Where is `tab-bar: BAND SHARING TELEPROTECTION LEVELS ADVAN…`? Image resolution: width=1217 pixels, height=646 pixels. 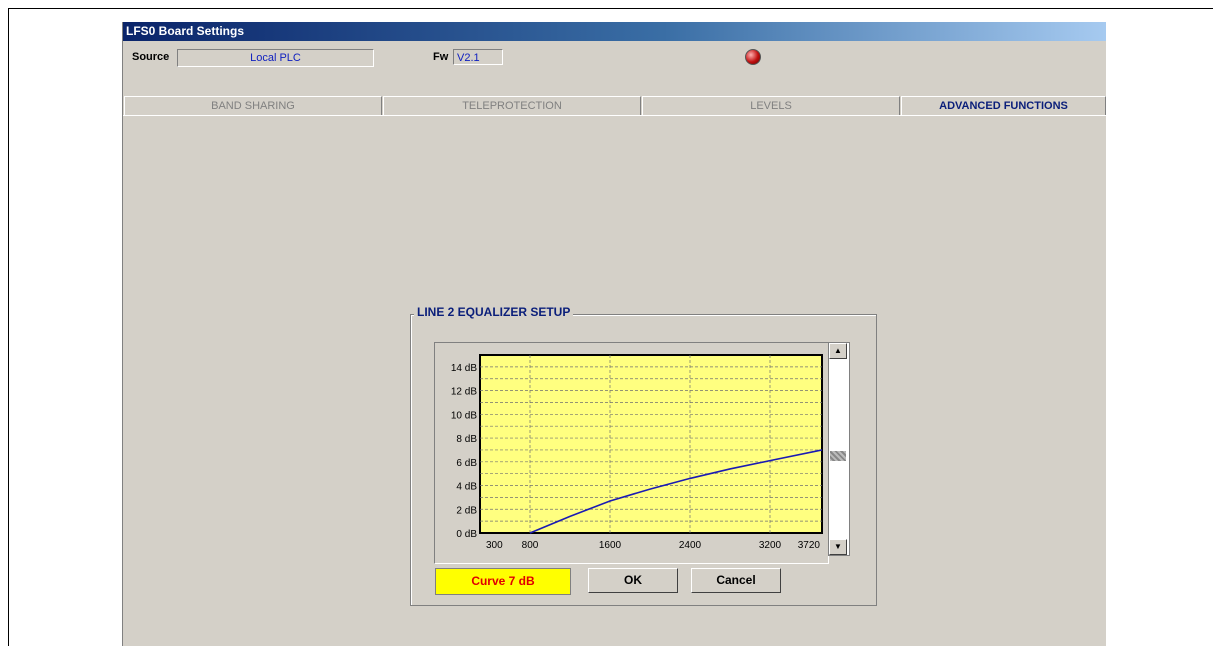
tab-bar: BAND SHARING TELEPROTECTION LEVELS ADVAN… is located at coordinates (614, 106).